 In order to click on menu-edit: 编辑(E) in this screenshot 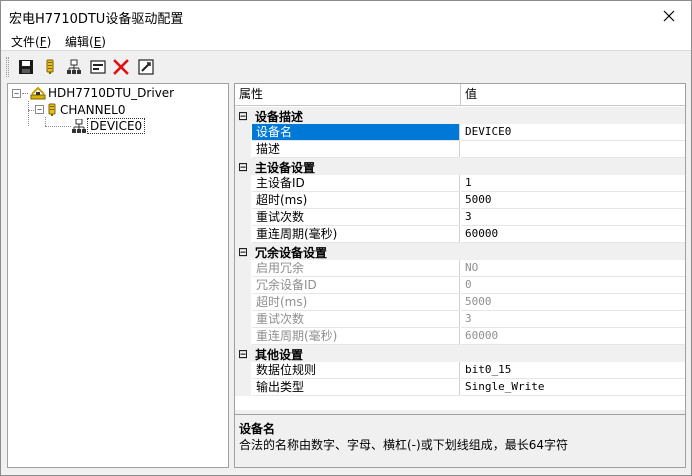, I will do `click(85, 41)`.